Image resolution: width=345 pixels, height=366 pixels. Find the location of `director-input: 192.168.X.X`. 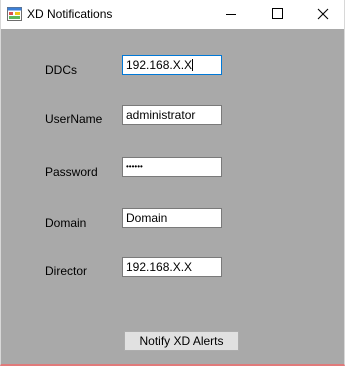

director-input: 192.168.X.X is located at coordinates (172, 267).